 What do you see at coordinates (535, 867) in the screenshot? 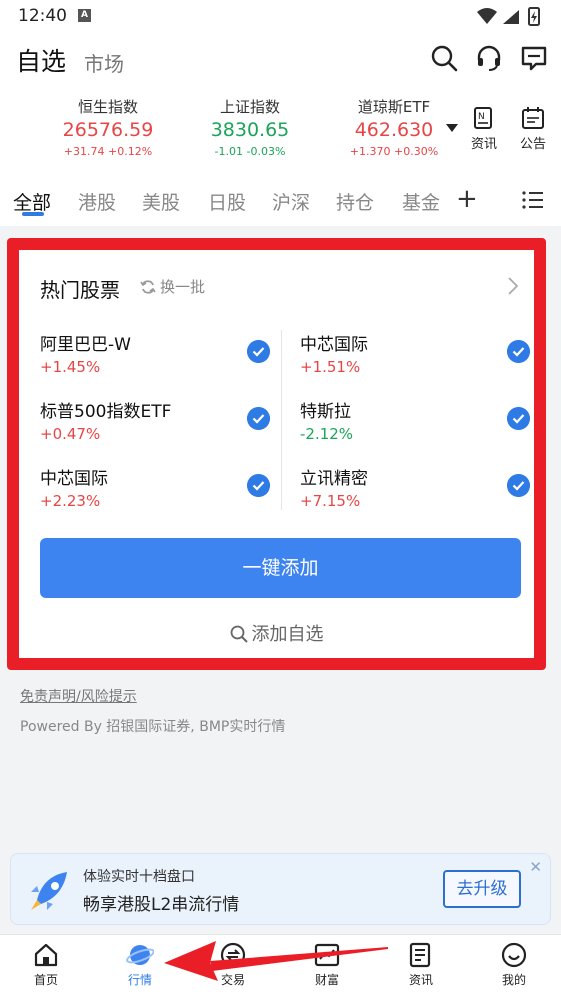
I see `close-icon: ✕` at bounding box center [535, 867].